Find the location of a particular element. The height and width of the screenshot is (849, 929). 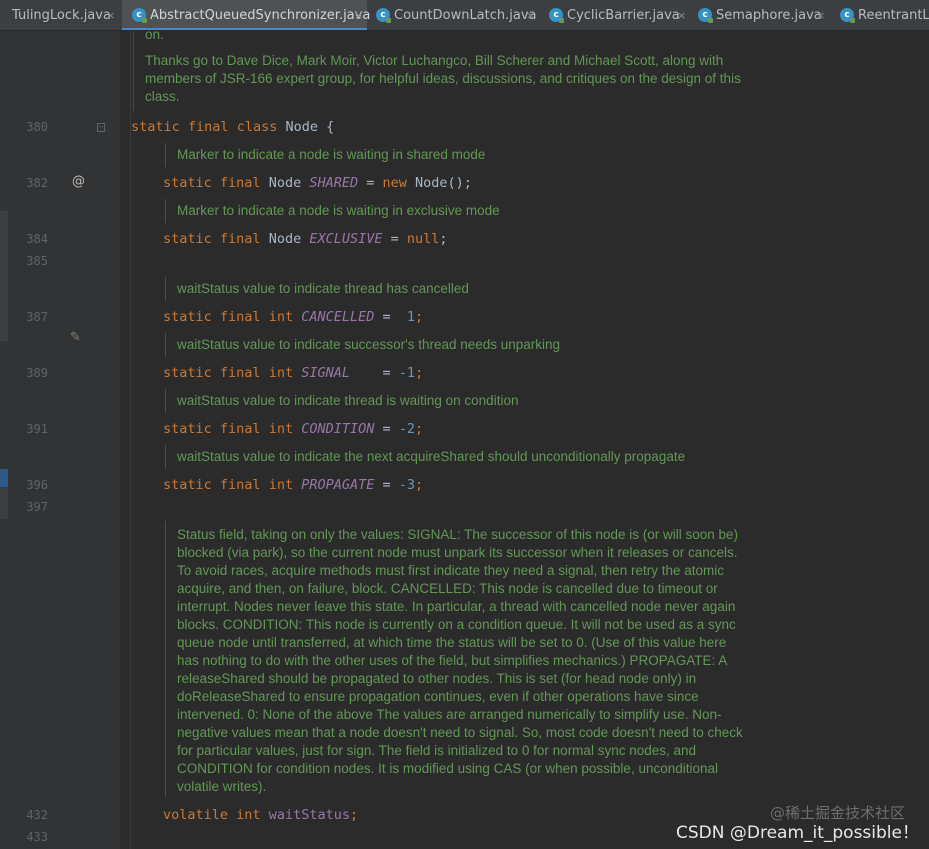

fold-toggle-icon: − is located at coordinates (101, 127).